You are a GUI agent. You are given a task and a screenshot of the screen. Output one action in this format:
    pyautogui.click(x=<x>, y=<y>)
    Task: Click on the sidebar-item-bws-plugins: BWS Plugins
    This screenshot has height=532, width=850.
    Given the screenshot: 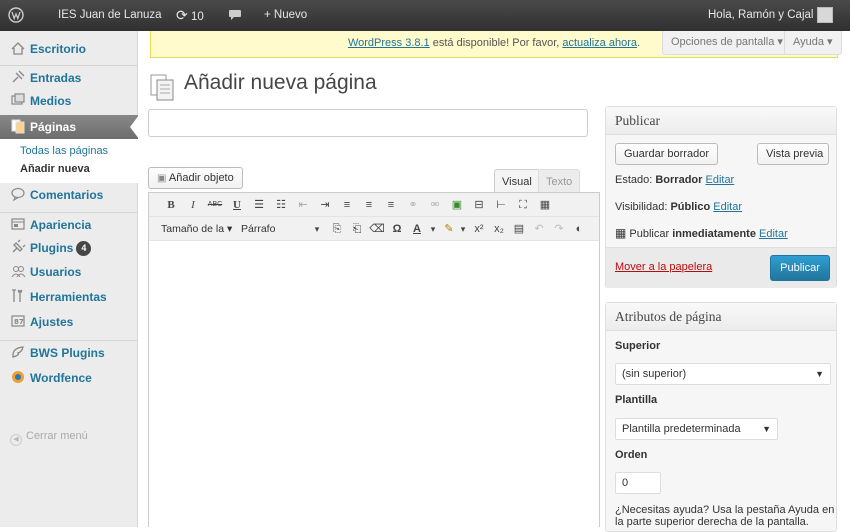 What is the action you would take?
    pyautogui.click(x=69, y=352)
    